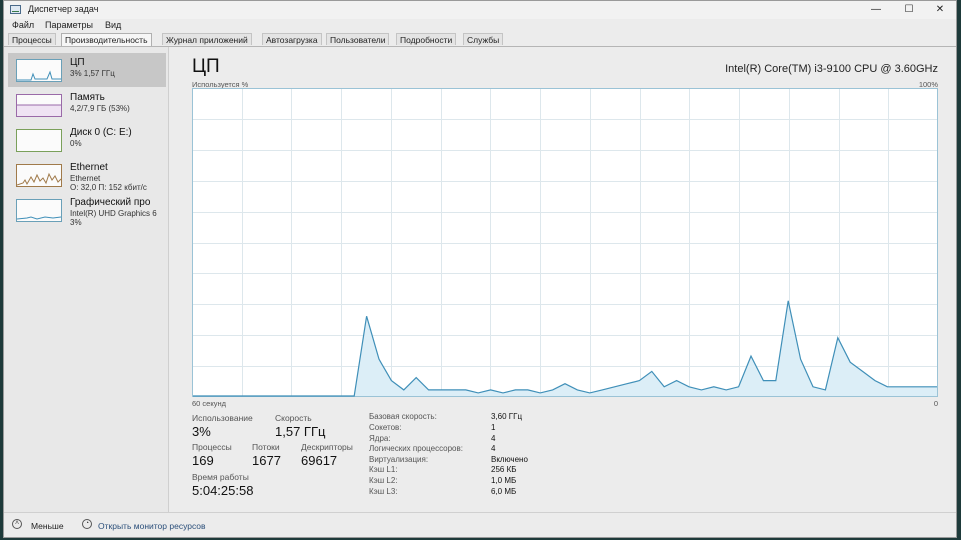 The height and width of the screenshot is (540, 961). I want to click on sidebar-item-label: Диск 0 (C: E:), so click(101, 132).